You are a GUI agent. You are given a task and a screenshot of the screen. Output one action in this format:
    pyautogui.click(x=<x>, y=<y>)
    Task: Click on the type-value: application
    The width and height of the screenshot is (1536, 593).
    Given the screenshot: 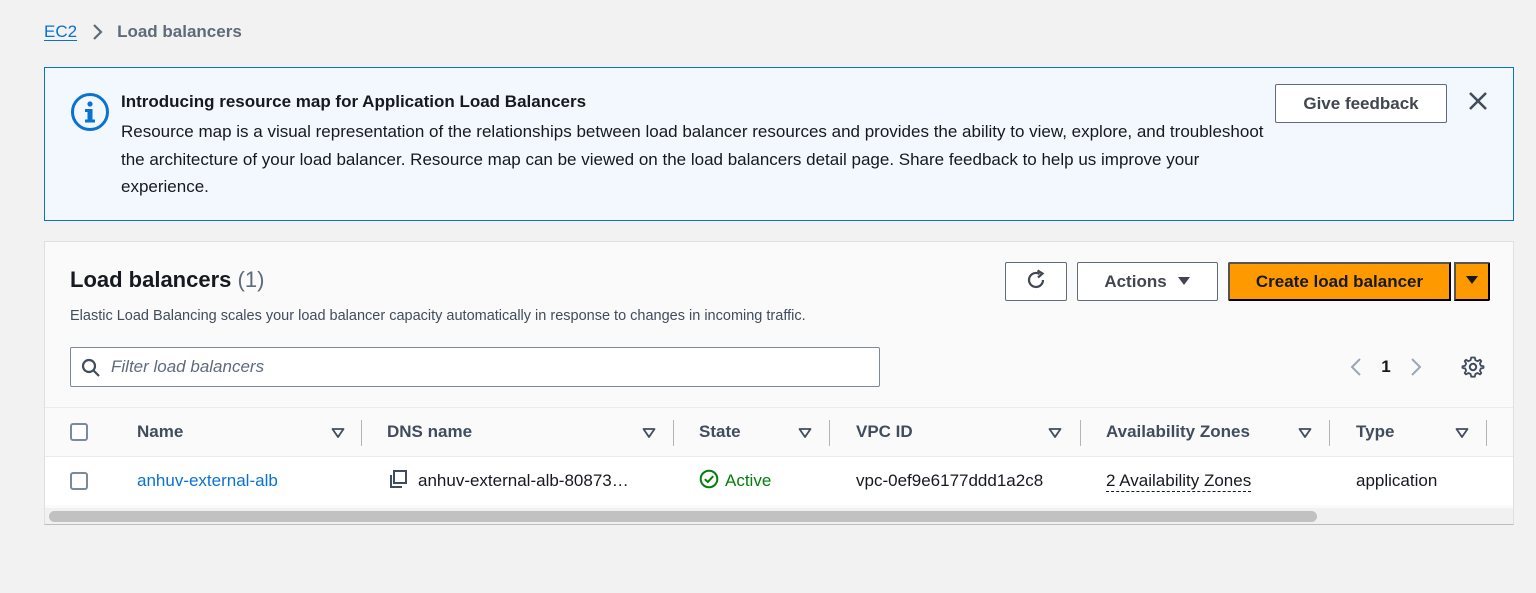 What is the action you would take?
    pyautogui.click(x=1397, y=480)
    